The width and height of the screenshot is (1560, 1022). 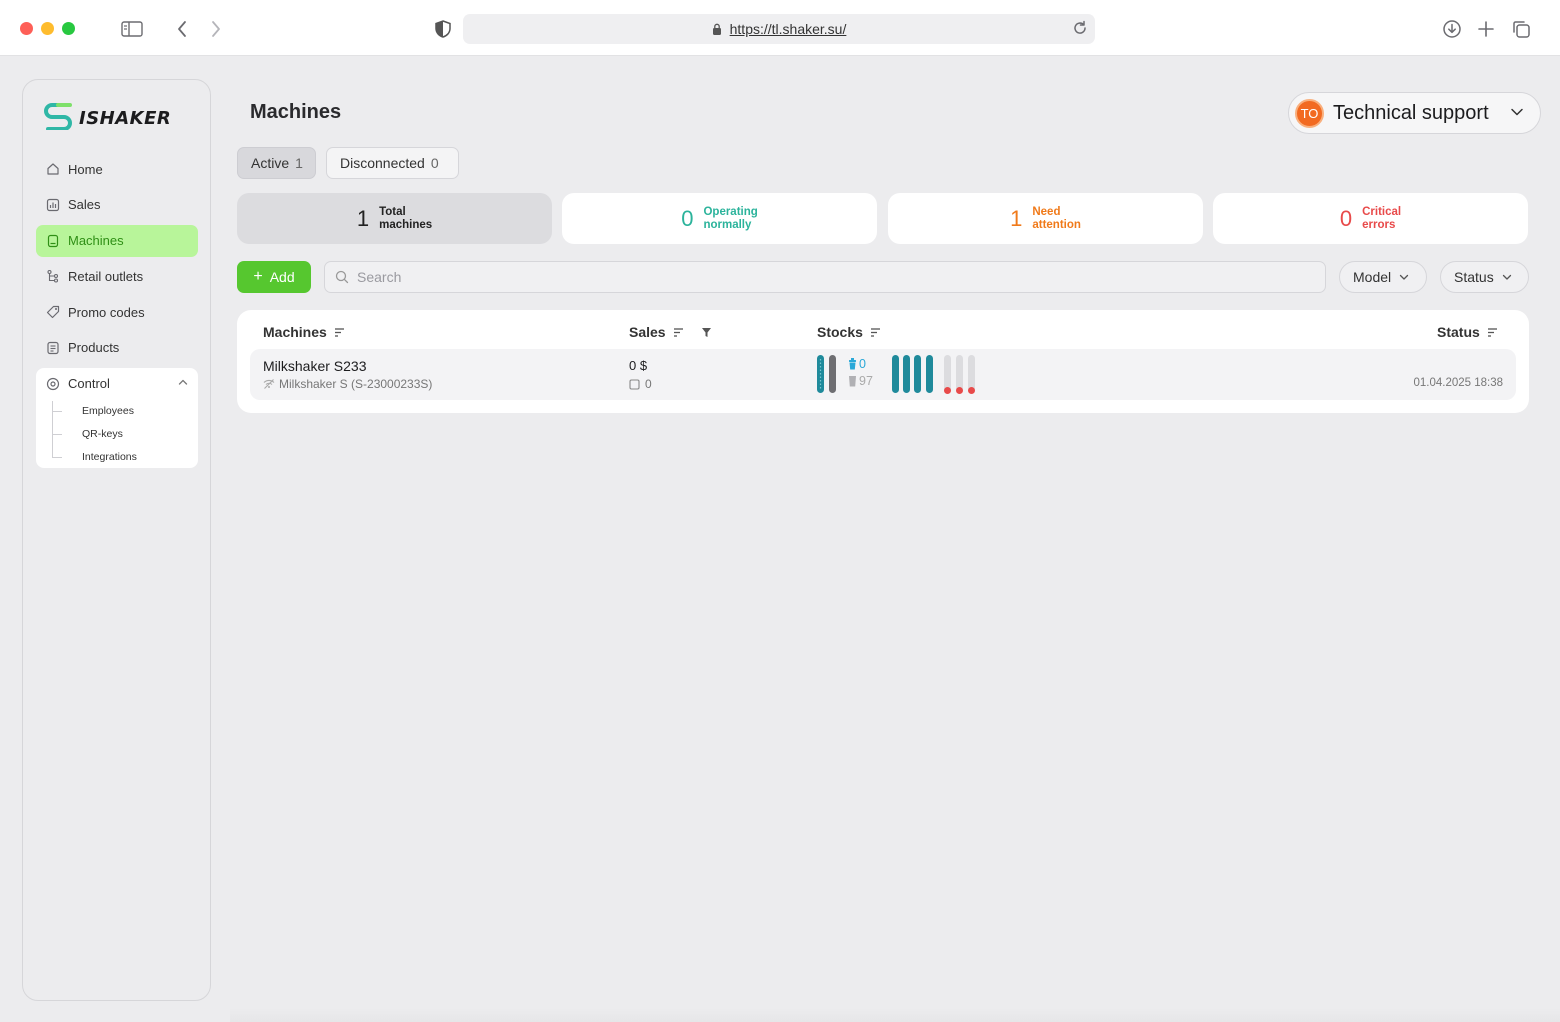 I want to click on sidebar-item-products: Products, so click(x=117, y=348).